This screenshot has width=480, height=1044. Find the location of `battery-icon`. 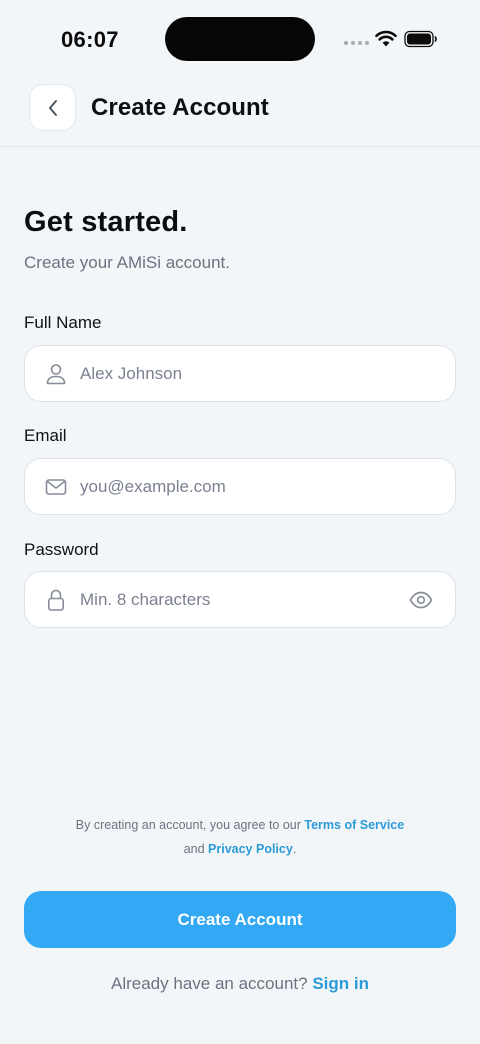

battery-icon is located at coordinates (420, 39).